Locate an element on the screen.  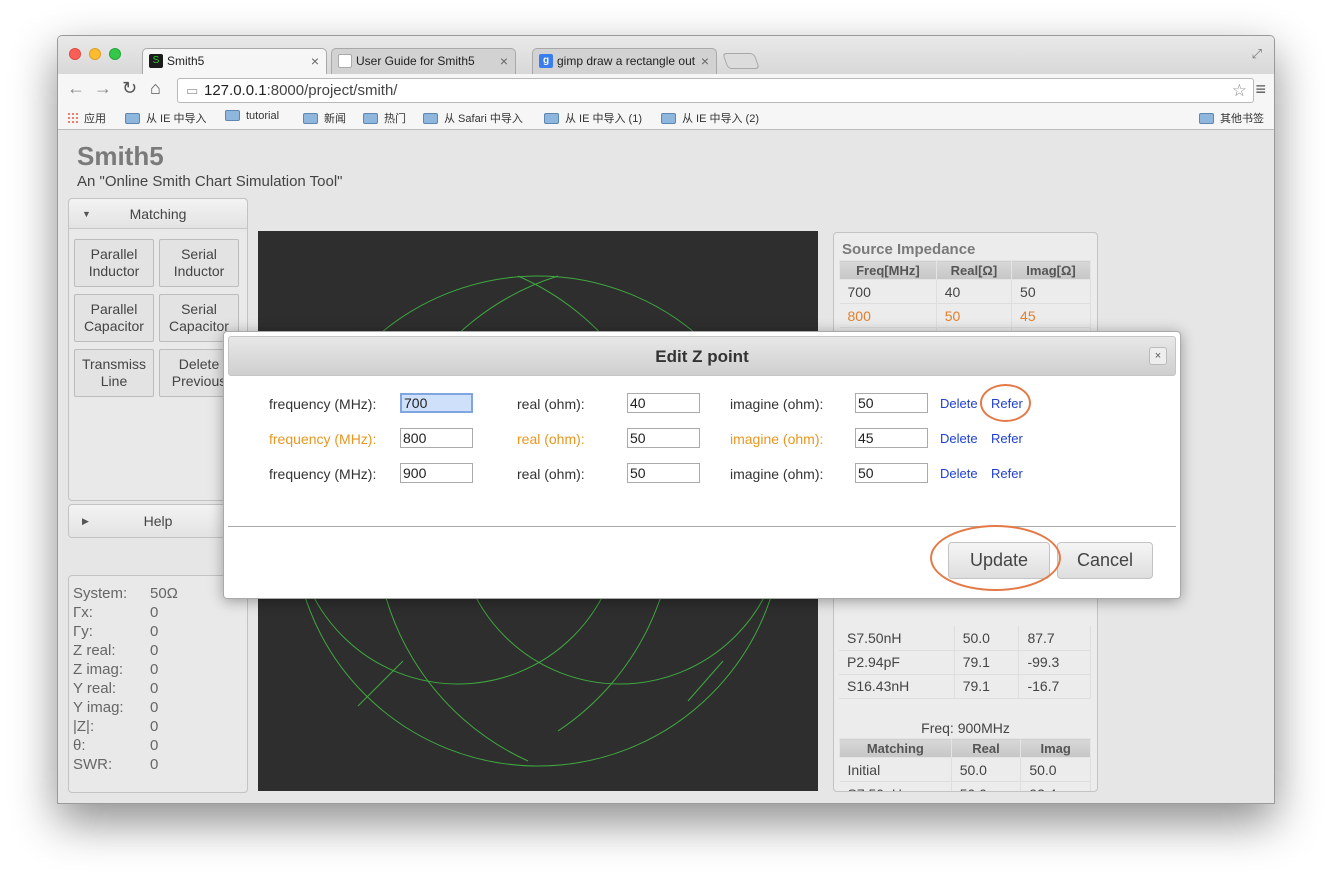
reload-icon: ↻ is located at coordinates (129, 88).